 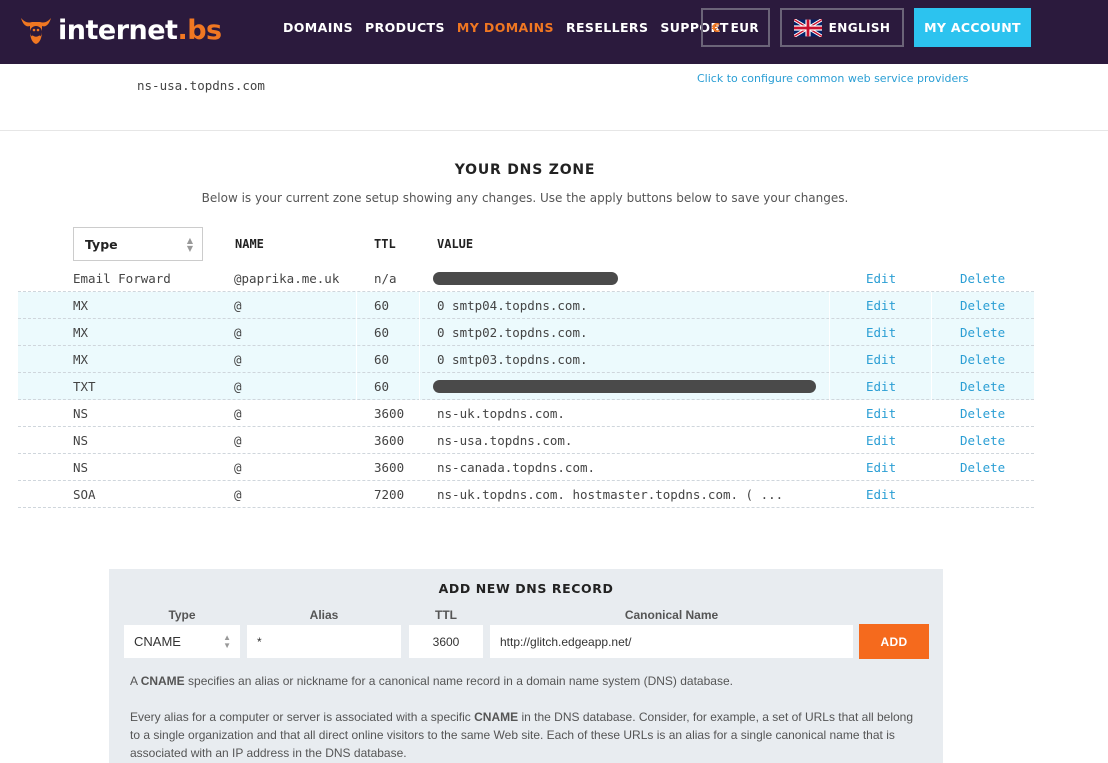 I want to click on dns-record-row: TXT @60 Edit Delete, so click(x=526, y=386).